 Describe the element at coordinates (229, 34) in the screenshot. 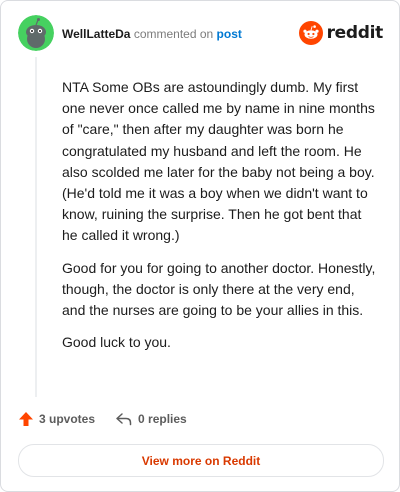

I see `post-link: post` at that location.